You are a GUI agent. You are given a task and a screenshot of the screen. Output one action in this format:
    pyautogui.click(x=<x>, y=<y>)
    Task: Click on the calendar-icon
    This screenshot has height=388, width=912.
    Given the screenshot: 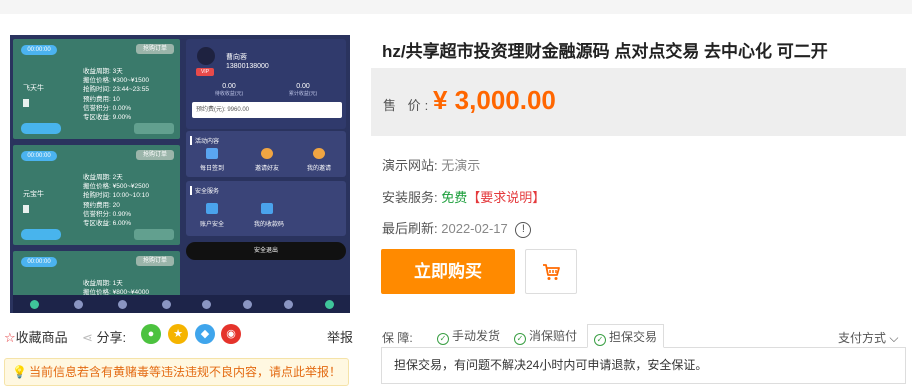 What is the action you would take?
    pyautogui.click(x=212, y=153)
    